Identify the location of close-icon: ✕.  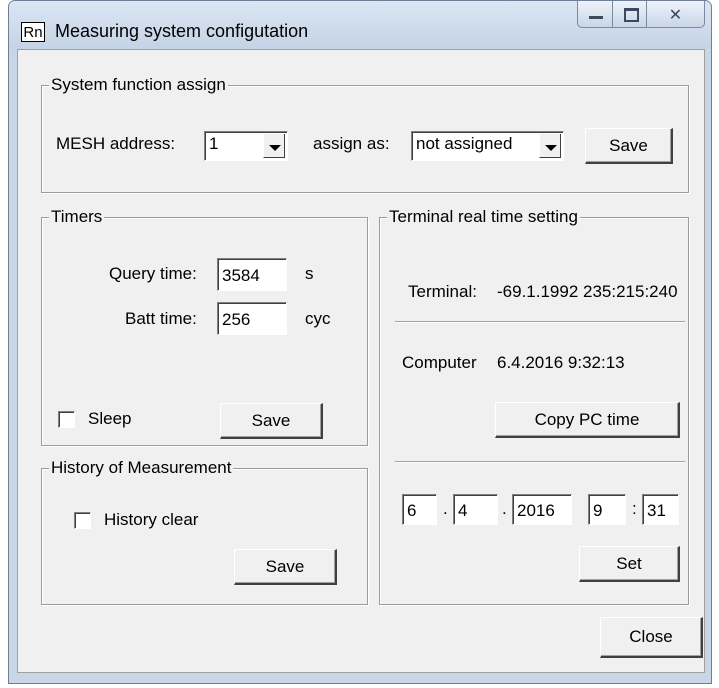
(675, 15).